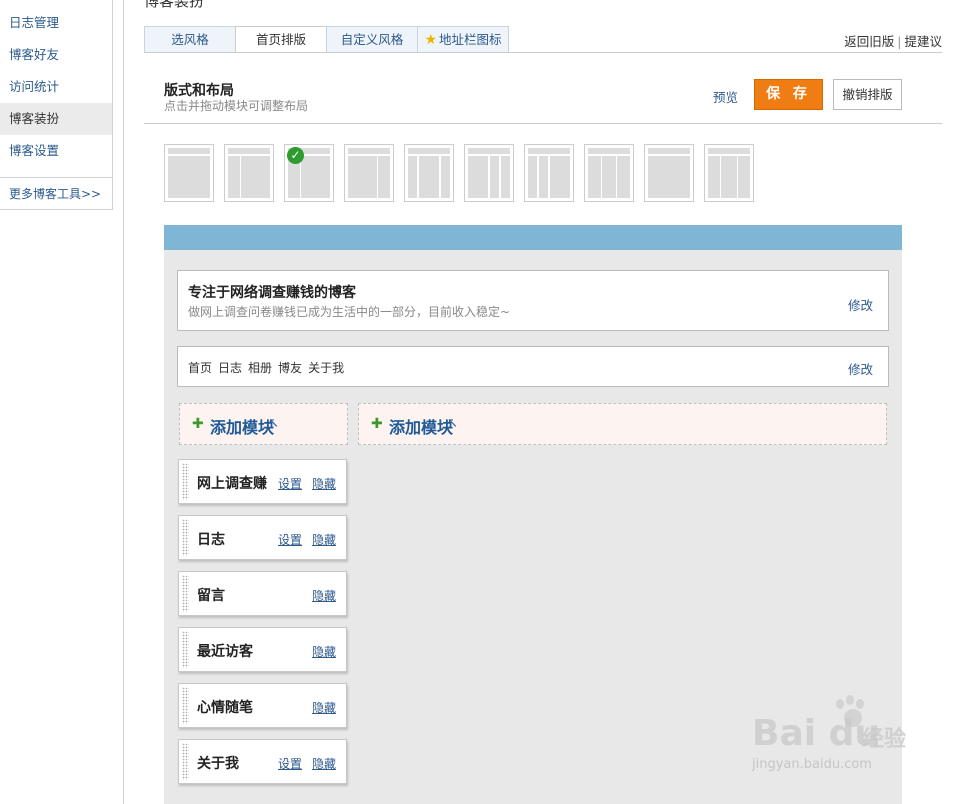  Describe the element at coordinates (55, 193) in the screenshot. I see `more-blog-tools-link: 更多博客工具>>` at that location.